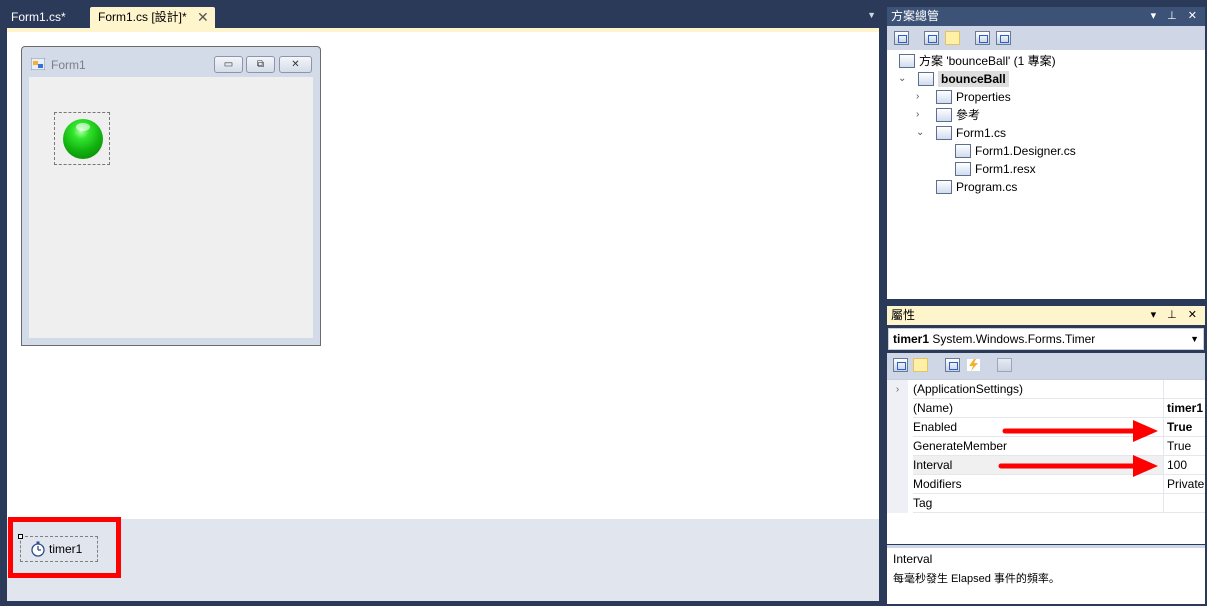  Describe the element at coordinates (987, 187) in the screenshot. I see `tree-item-label: Program.cs` at that location.